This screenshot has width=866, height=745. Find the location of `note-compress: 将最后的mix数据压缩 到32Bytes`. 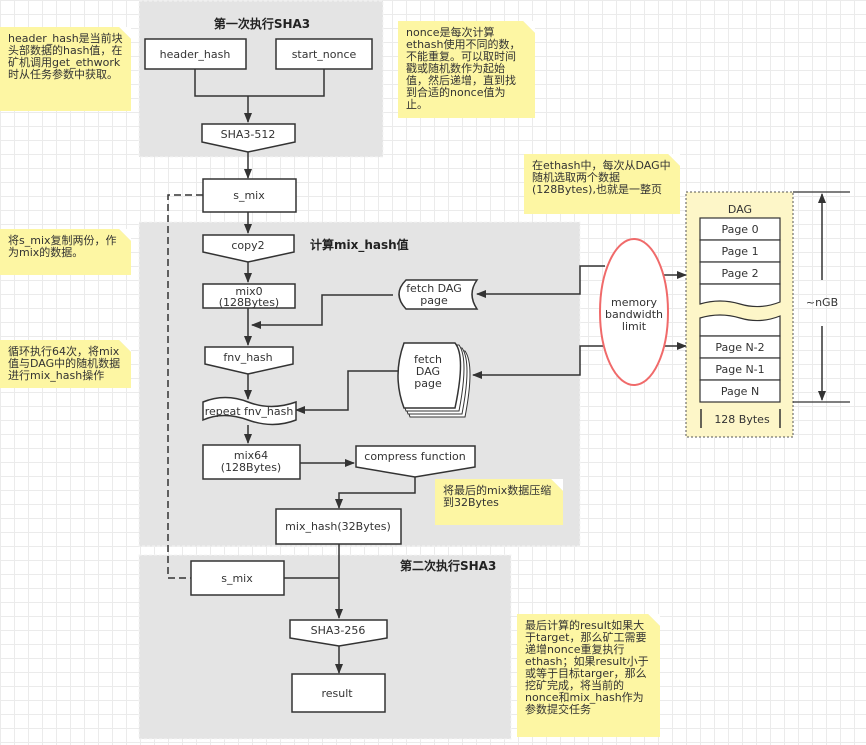

note-compress: 将最后的mix数据压缩 到32Bytes is located at coordinates (499, 502).